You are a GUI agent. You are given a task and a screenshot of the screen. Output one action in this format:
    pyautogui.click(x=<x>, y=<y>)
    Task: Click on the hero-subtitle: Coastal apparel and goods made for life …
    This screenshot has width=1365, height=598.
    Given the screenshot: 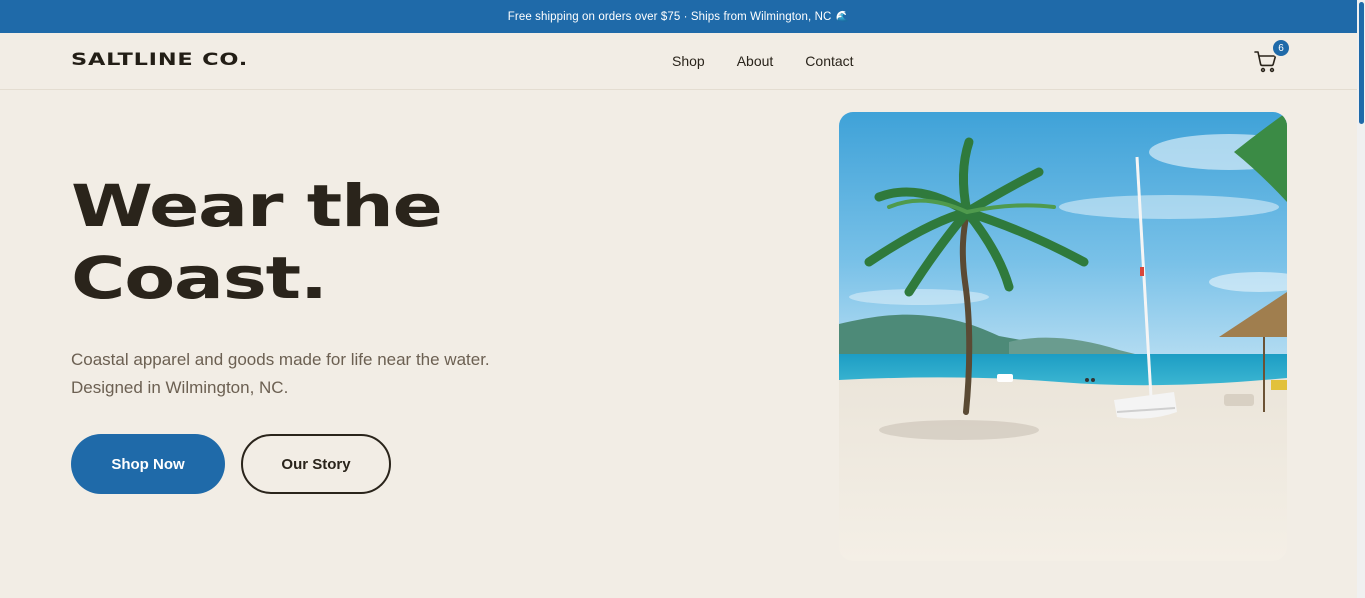 What is the action you would take?
    pyautogui.click(x=280, y=373)
    